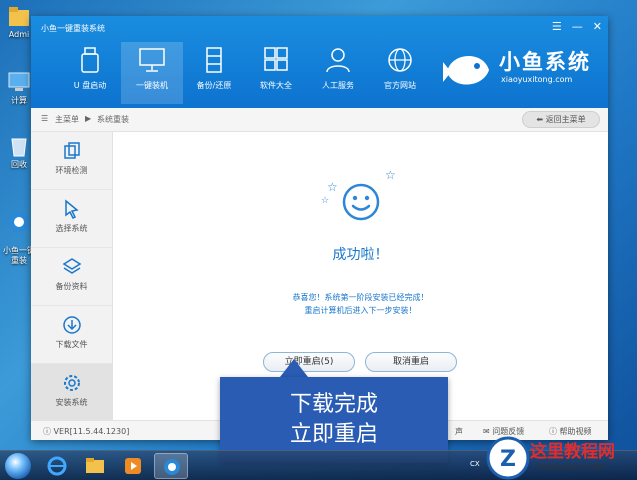 Image resolution: width=637 pixels, height=480 pixels. I want to click on close-icon: ✕, so click(597, 26).